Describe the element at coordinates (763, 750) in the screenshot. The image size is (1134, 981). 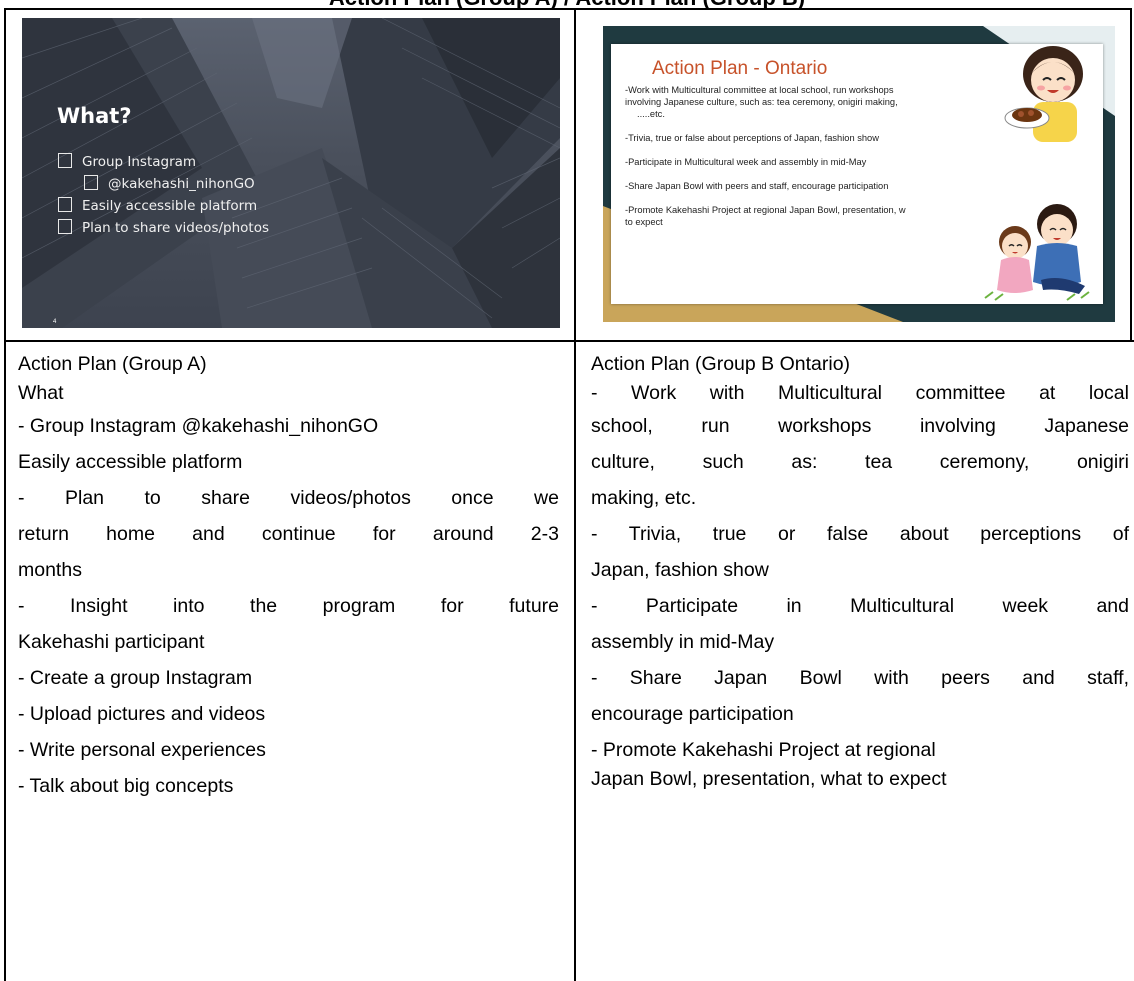
I see `text-line: - Promote Kakehashi Project at regional` at that location.